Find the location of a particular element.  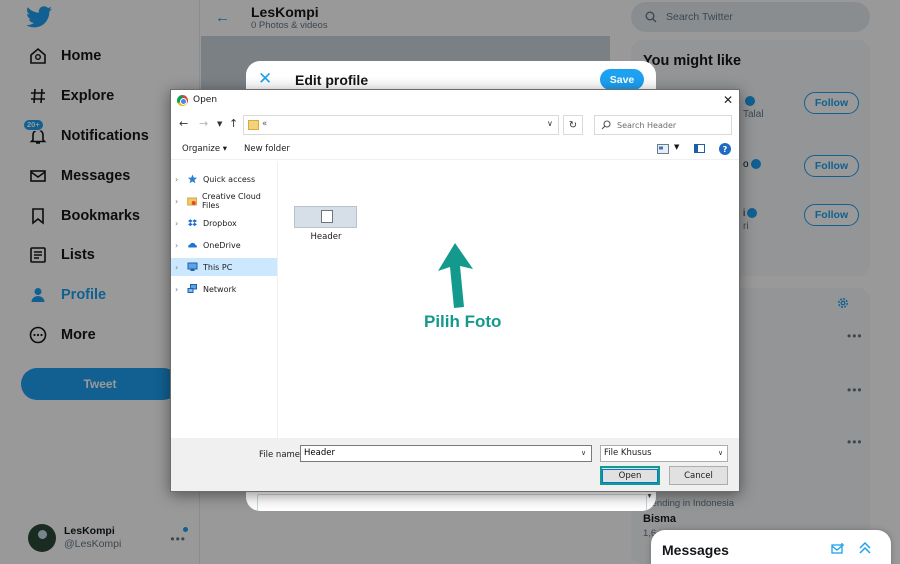

sidebar-item-label: OneDrive is located at coordinates (222, 245).